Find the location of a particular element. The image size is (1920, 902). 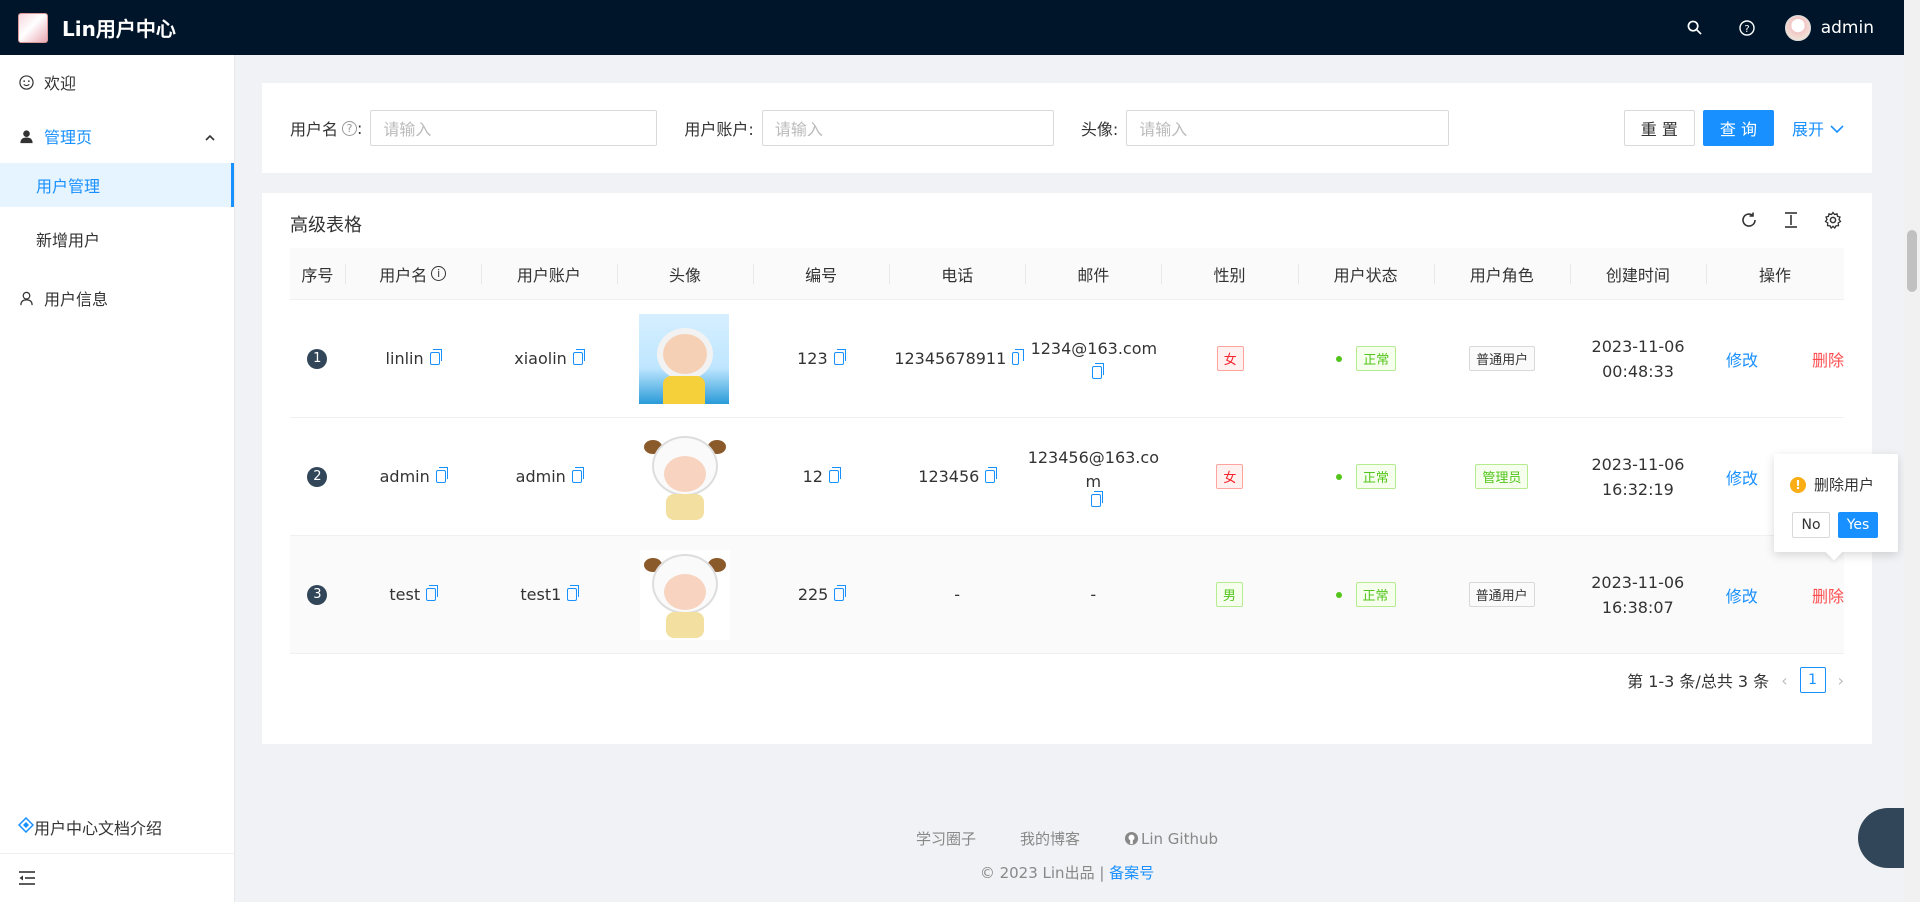

sidebar-item-user-management: 用户管理 is located at coordinates (117, 185).